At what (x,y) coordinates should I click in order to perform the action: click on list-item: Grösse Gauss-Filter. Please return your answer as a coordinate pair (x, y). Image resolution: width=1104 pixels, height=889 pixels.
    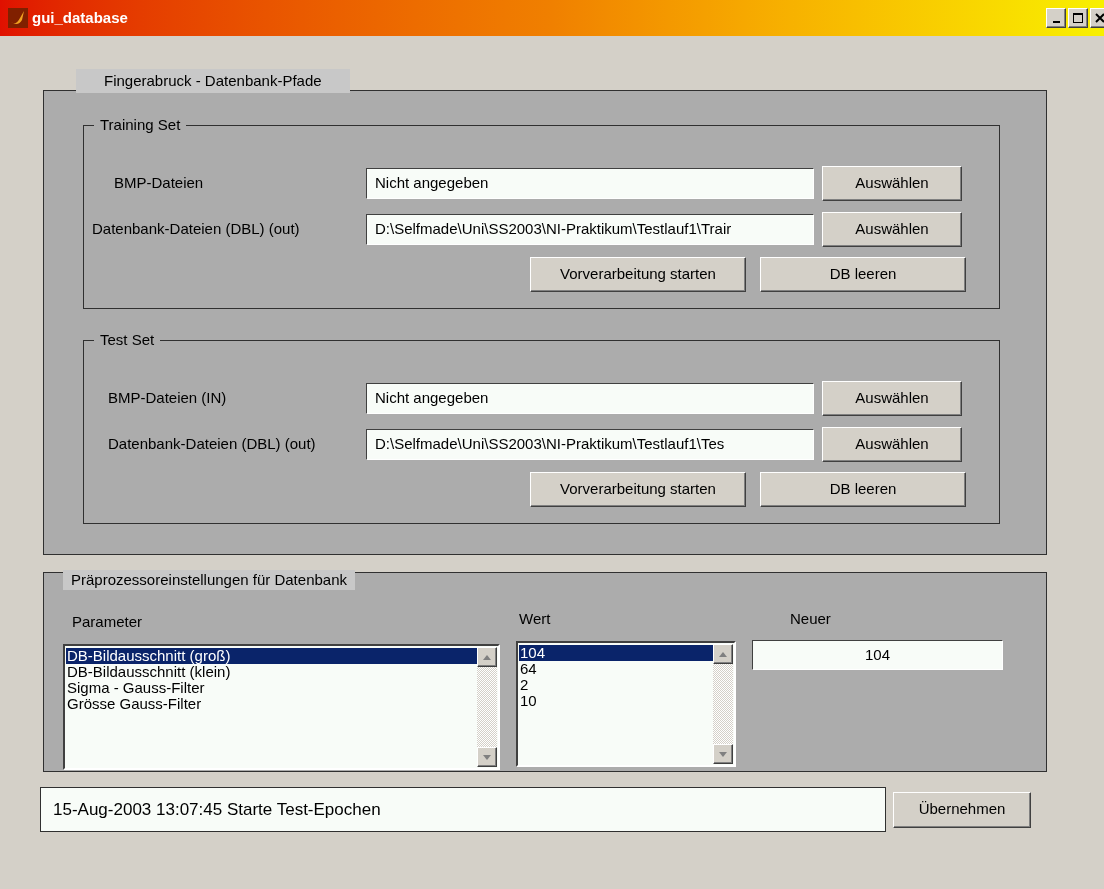
    Looking at the image, I should click on (271, 704).